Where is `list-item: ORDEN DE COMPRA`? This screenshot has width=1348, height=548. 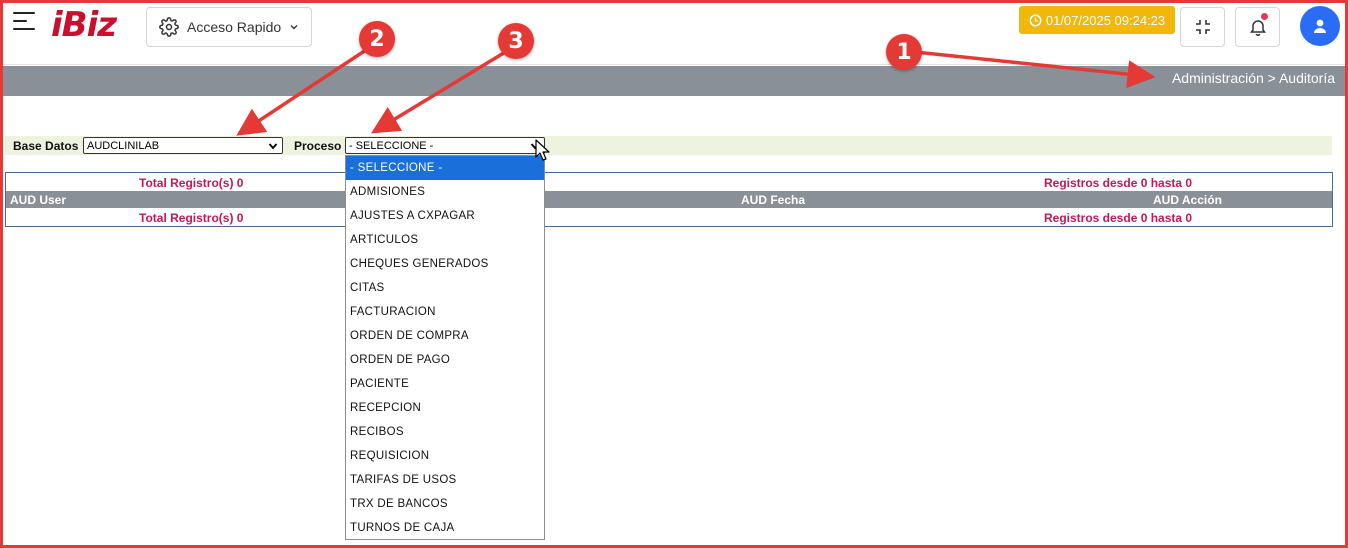
list-item: ORDEN DE COMPRA is located at coordinates (445, 336).